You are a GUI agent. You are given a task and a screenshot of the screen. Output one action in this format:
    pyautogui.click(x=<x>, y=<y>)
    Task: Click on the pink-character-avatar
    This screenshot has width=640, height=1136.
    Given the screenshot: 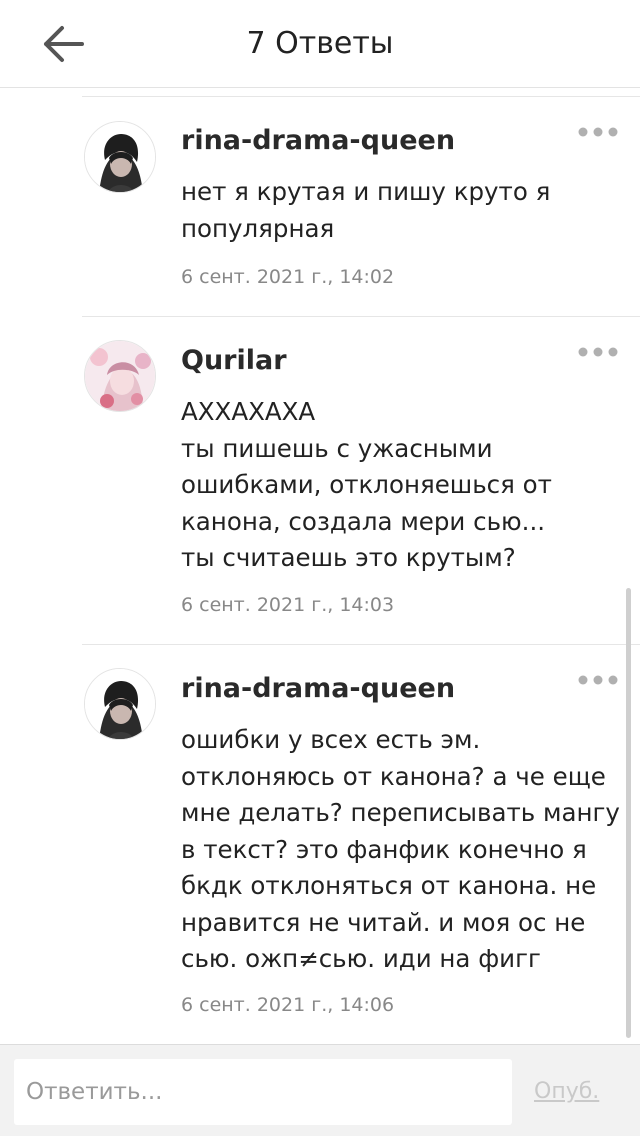 What is the action you would take?
    pyautogui.click(x=120, y=376)
    